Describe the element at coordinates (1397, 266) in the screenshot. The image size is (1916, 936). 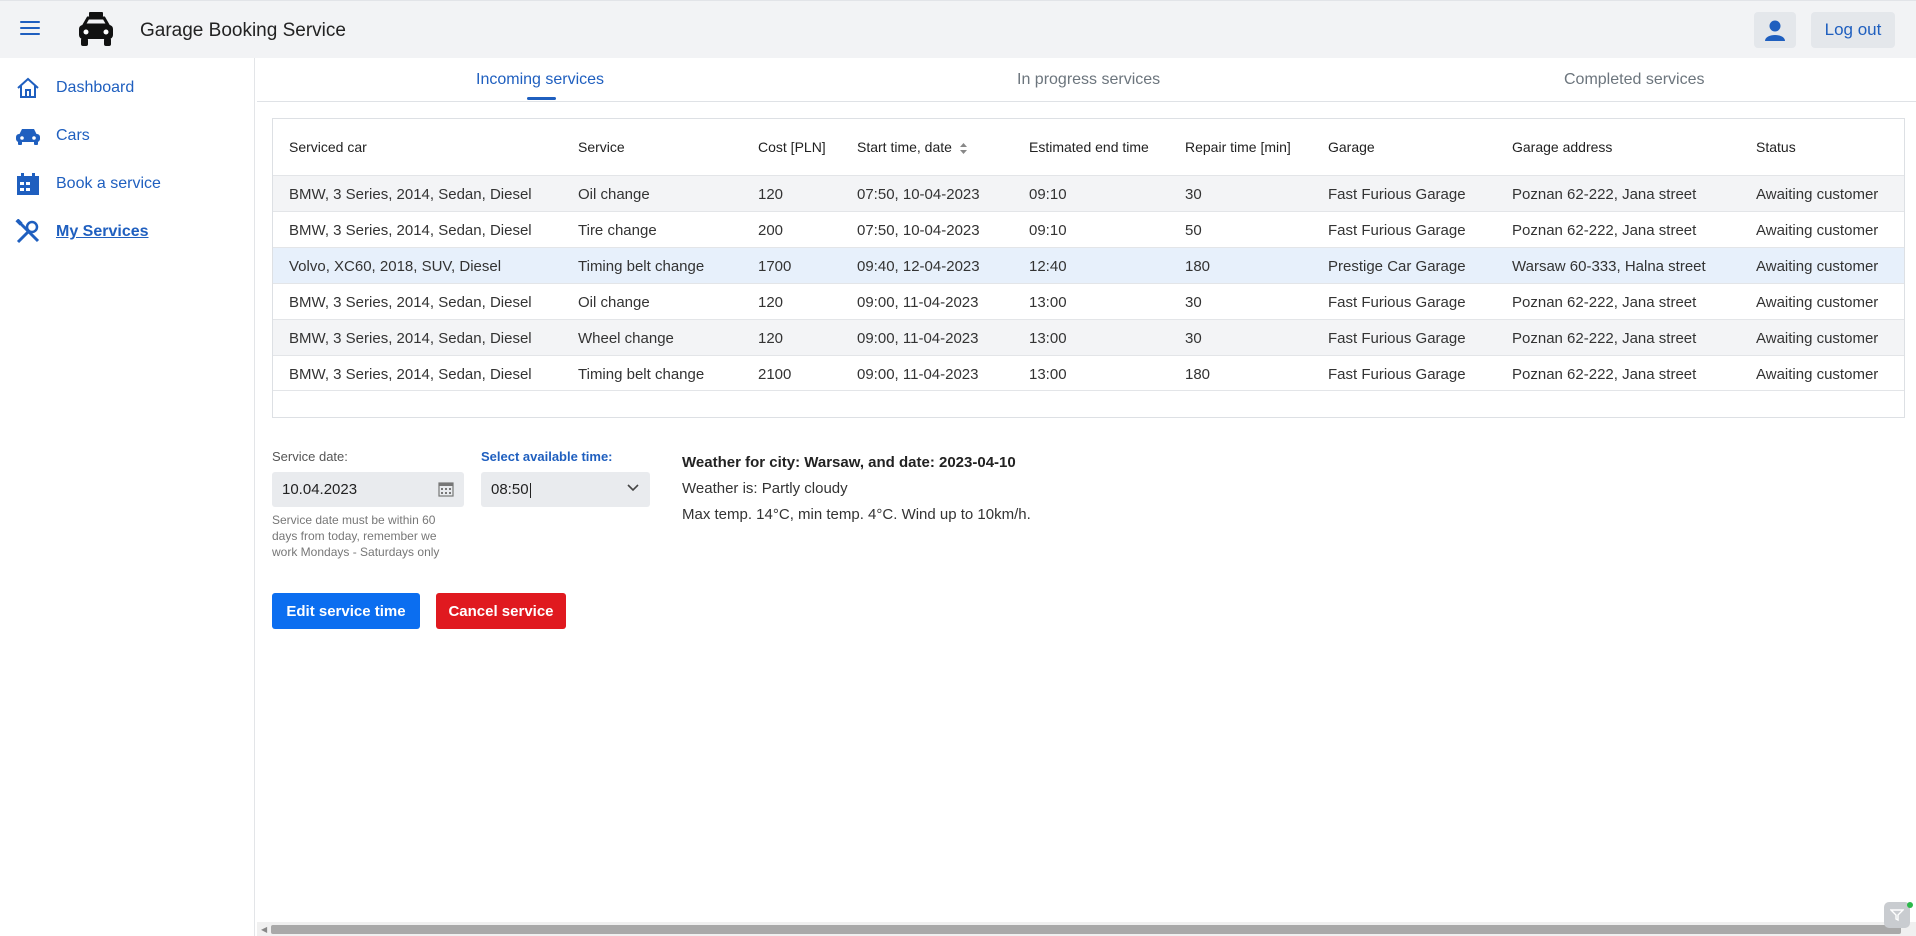
I see `cell-garage: Prestige Car Garage` at that location.